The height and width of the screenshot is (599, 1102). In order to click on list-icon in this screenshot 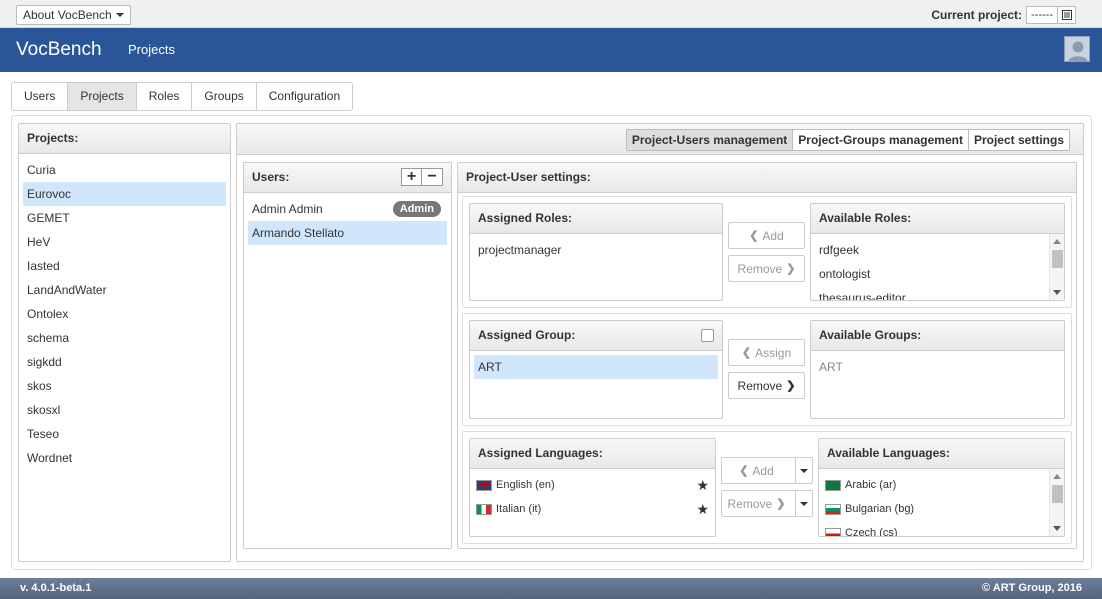, I will do `click(1066, 15)`.